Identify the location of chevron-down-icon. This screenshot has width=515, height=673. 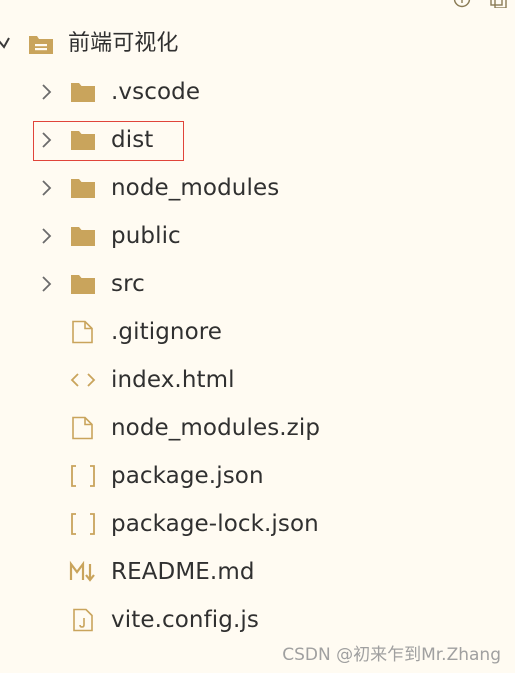
(8, 44).